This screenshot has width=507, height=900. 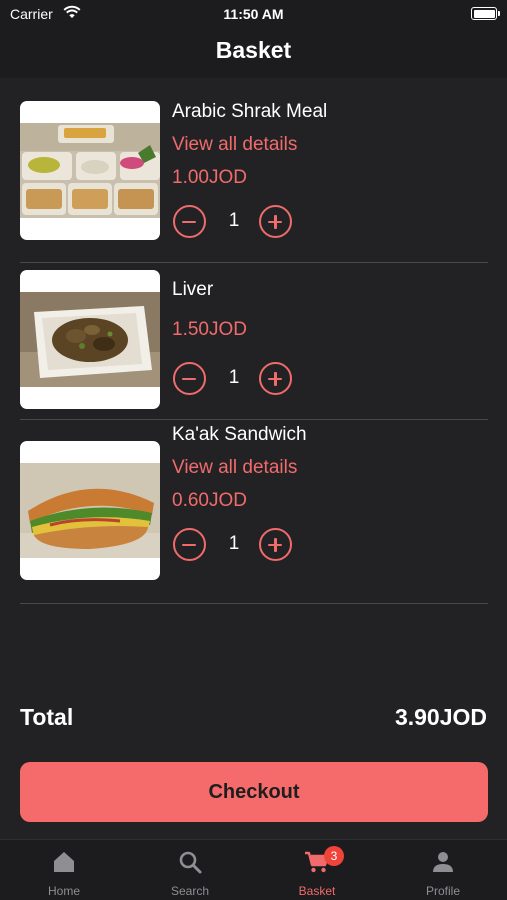 What do you see at coordinates (209, 500) in the screenshot?
I see `item-price: 0.60JOD` at bounding box center [209, 500].